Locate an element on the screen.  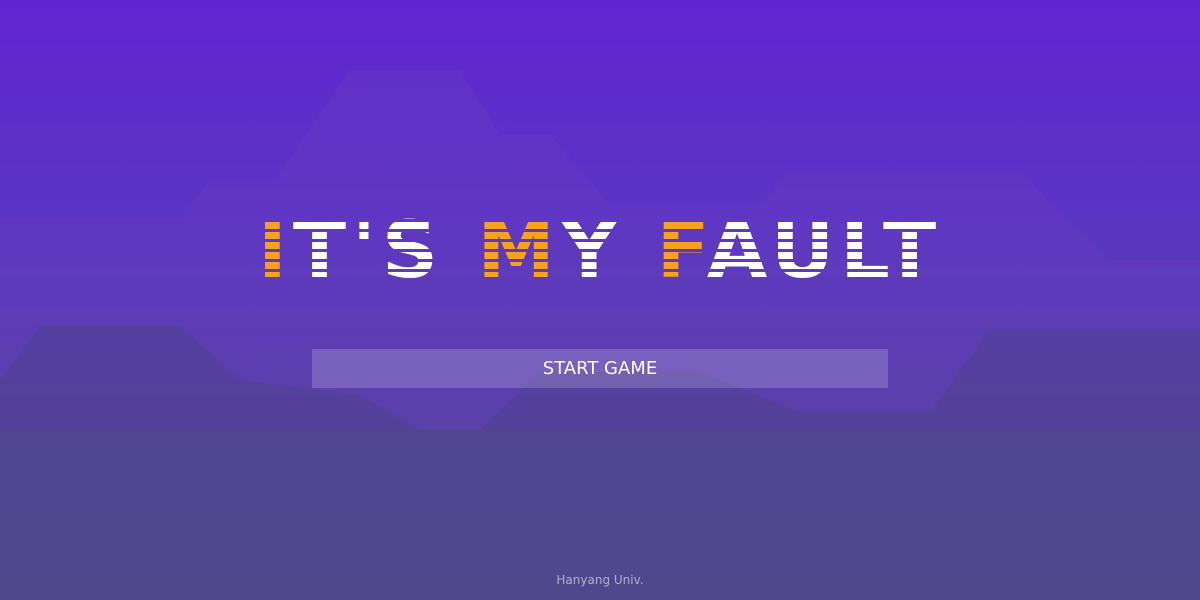
footer-credit: Hanyang Univ. is located at coordinates (600, 580).